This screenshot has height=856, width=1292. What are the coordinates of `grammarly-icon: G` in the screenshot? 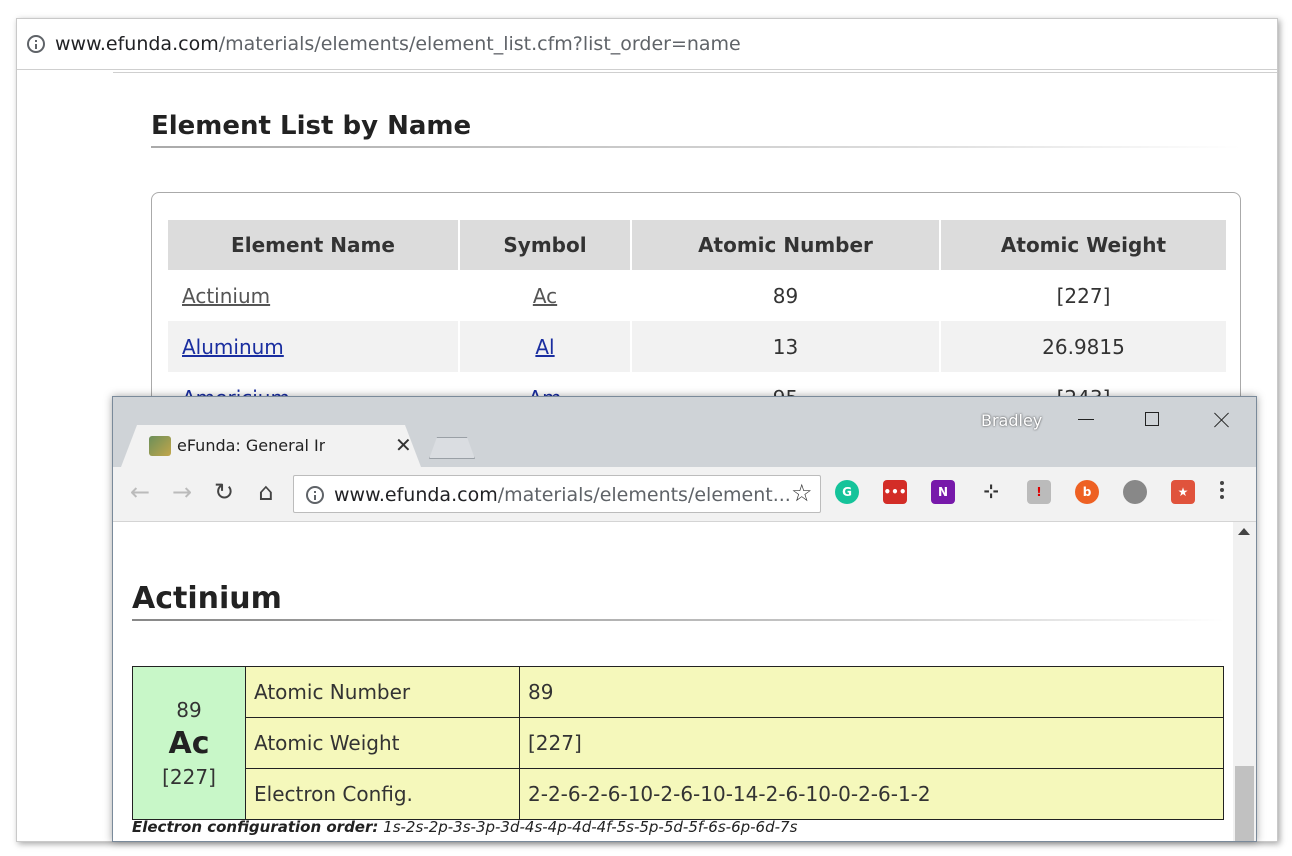 It's located at (847, 492).